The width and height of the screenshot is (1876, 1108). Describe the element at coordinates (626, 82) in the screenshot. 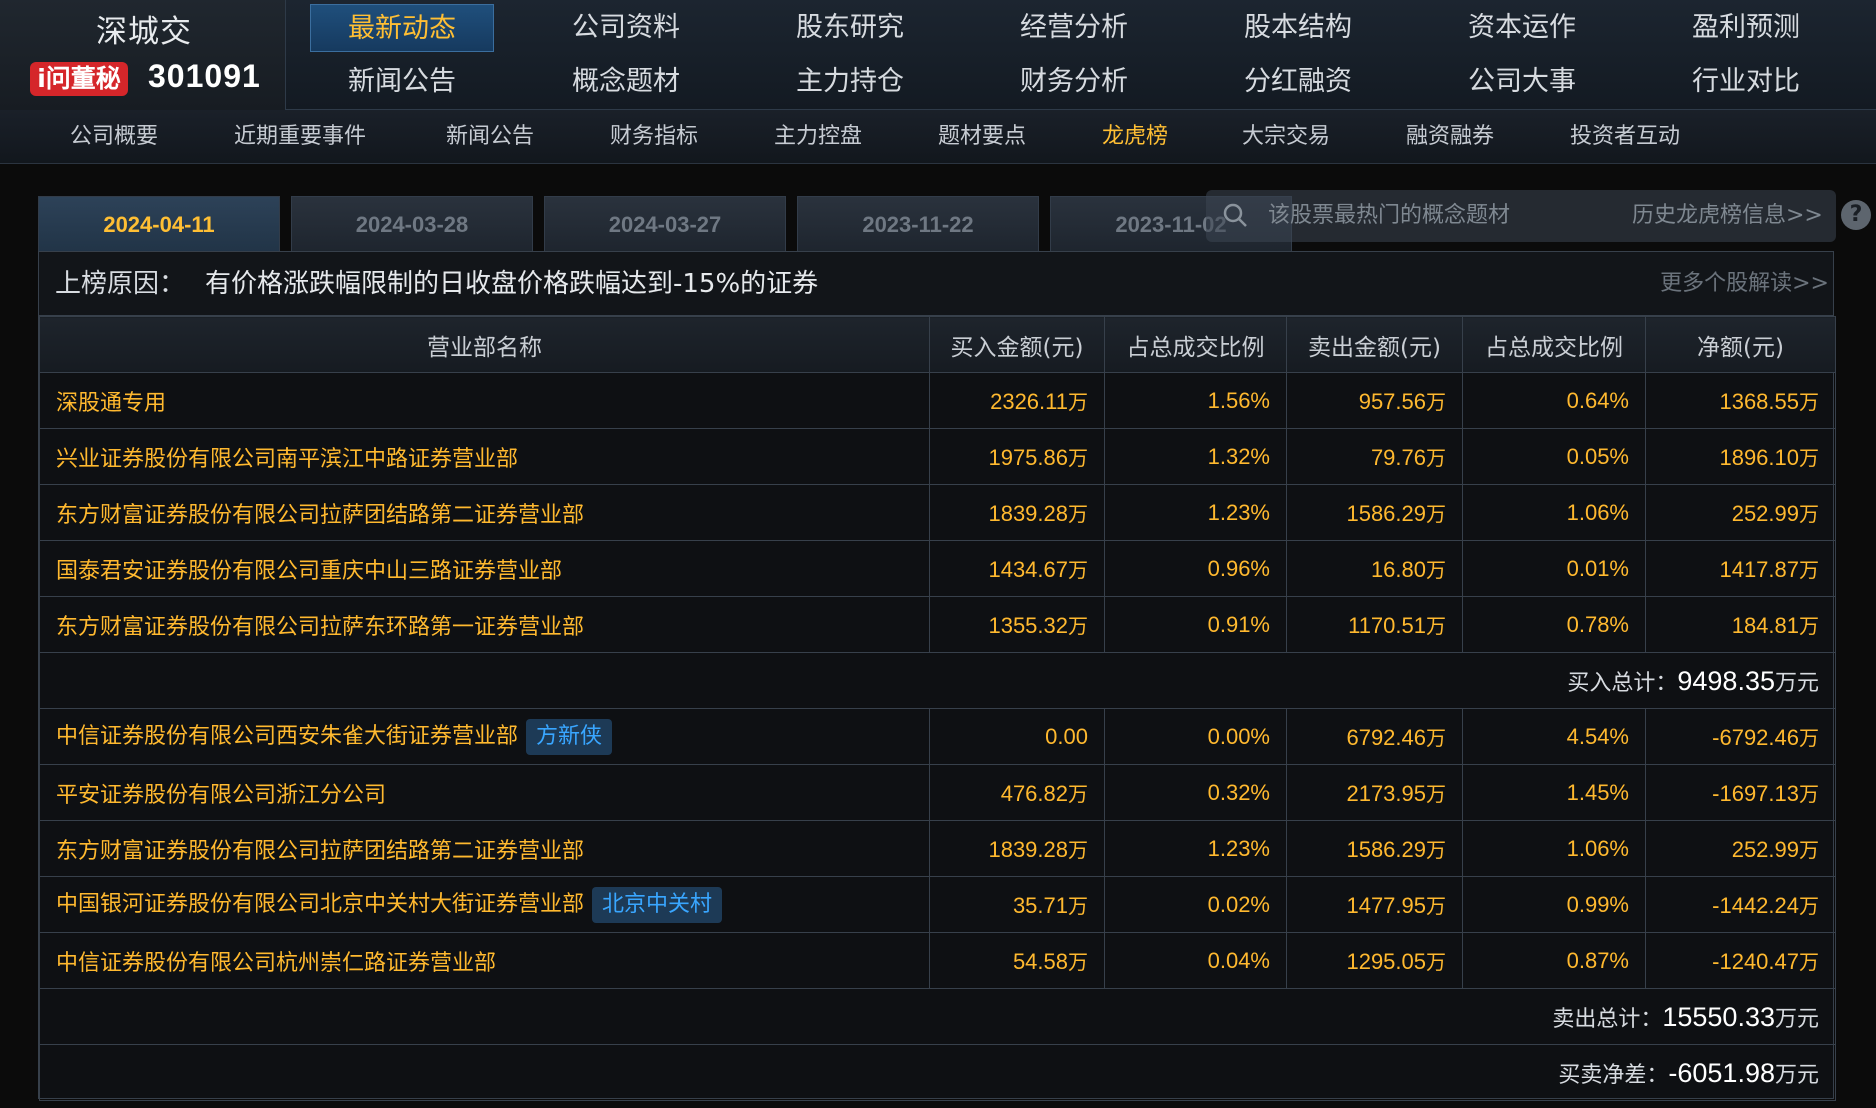

I see `nav-concept-theme: 概念题材` at that location.